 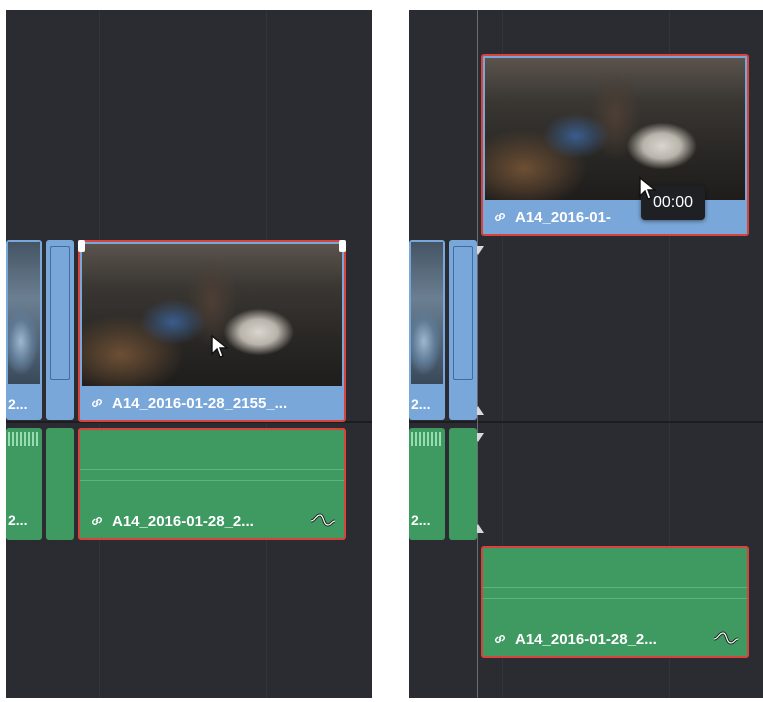 I want to click on dragged-video-clip: A14_2016-01-, so click(x=615, y=145).